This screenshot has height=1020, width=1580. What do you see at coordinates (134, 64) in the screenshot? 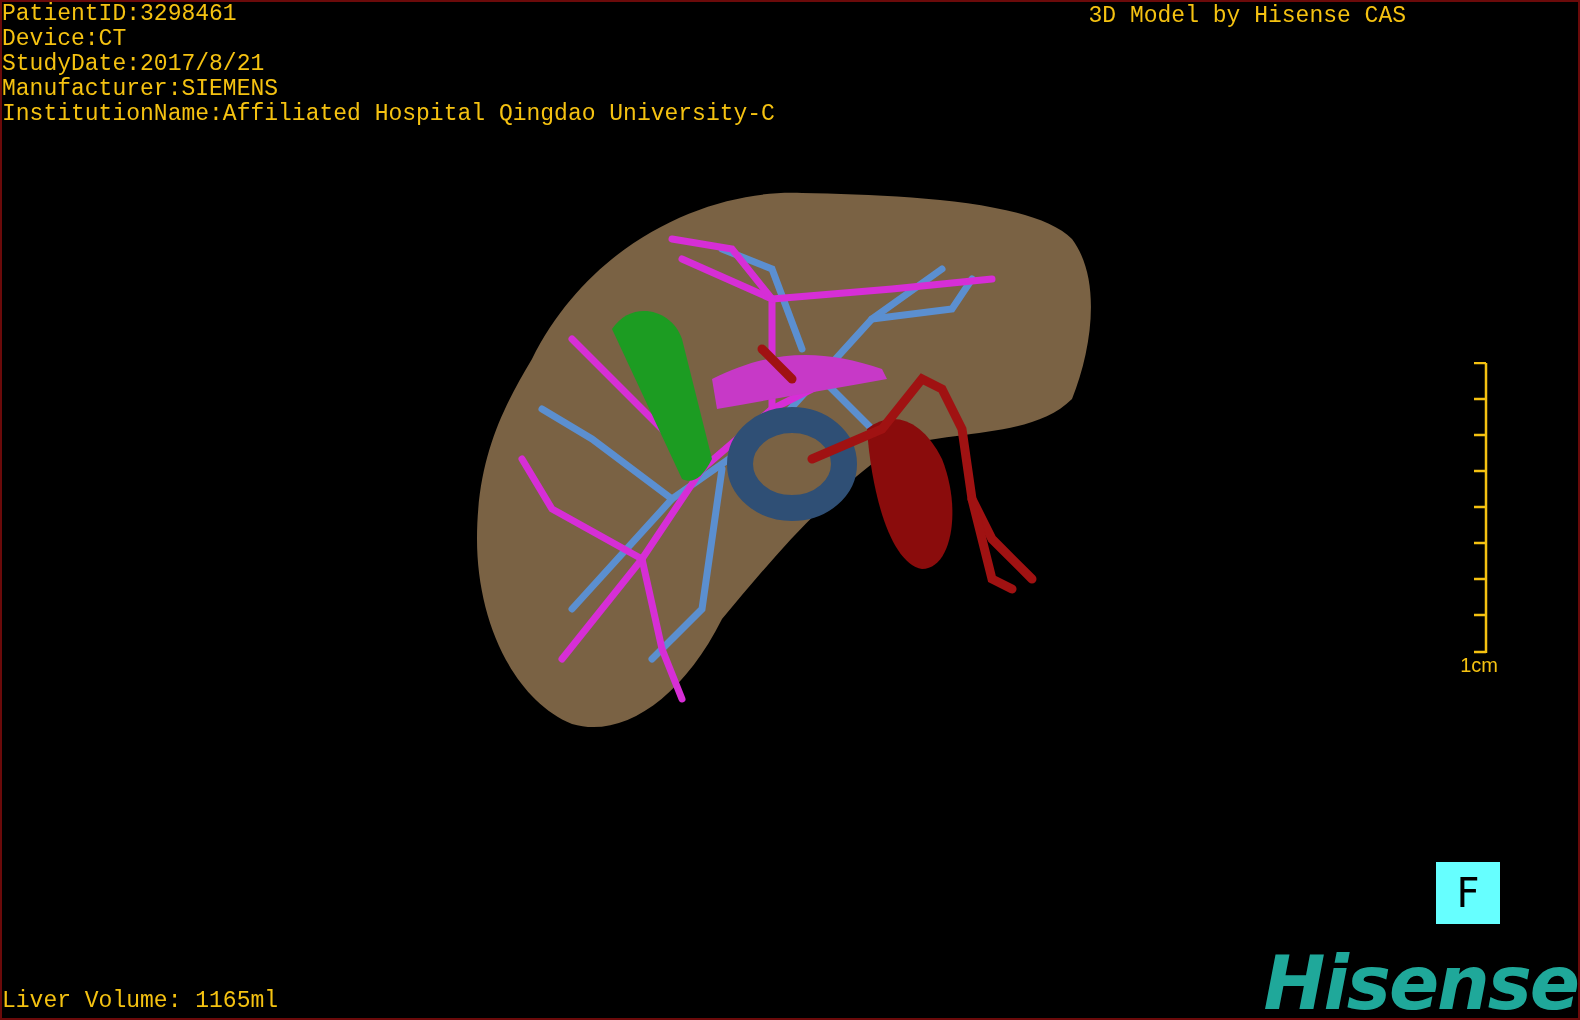
I see `patient-info-line: StudyDate:2017/8/21` at bounding box center [134, 64].